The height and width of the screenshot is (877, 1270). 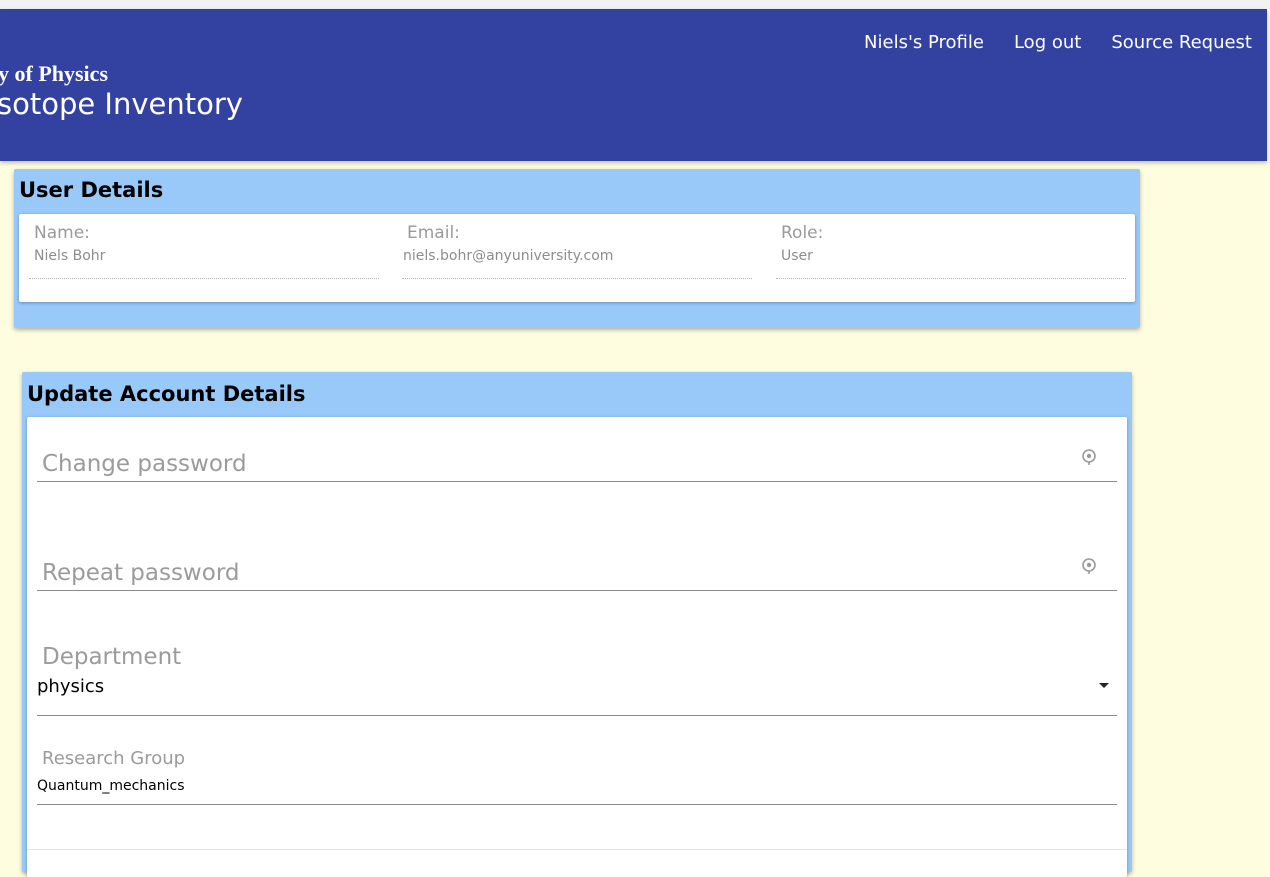 What do you see at coordinates (166, 394) in the screenshot?
I see `update-account-title: Update Account Details` at bounding box center [166, 394].